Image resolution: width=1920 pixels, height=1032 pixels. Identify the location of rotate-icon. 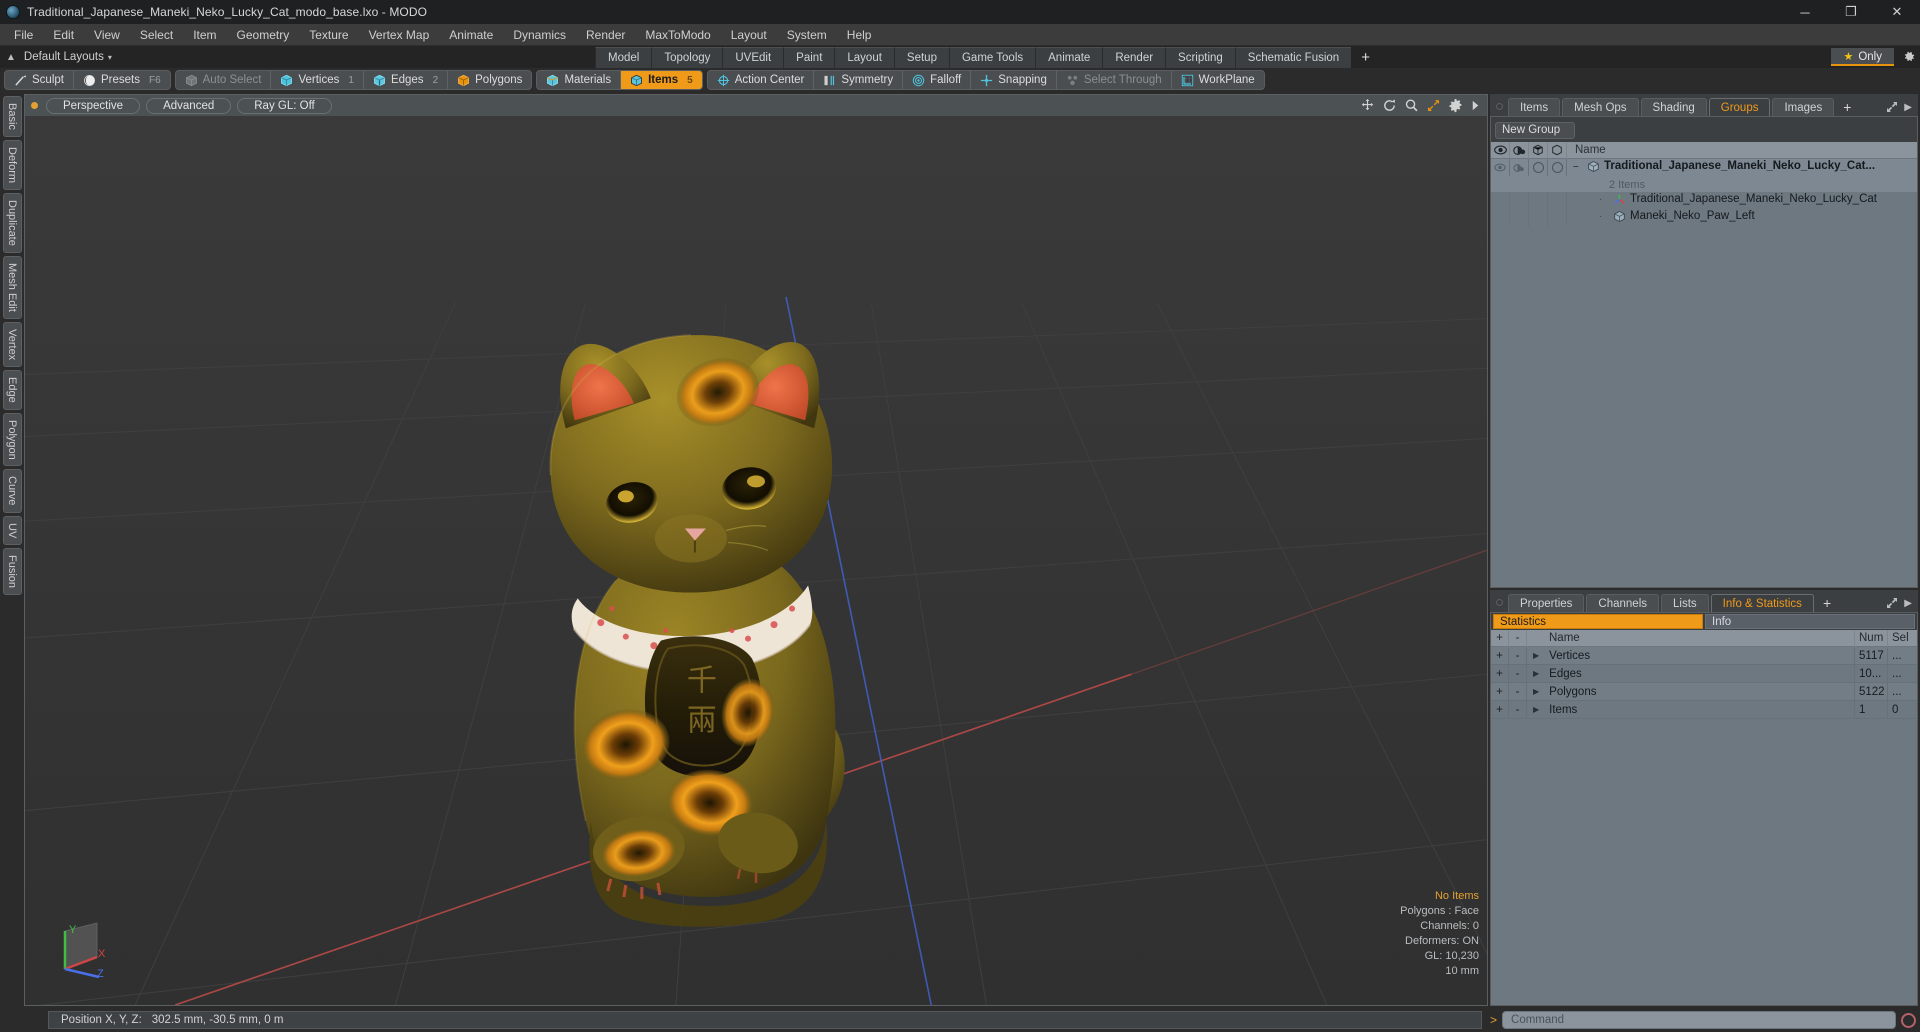
(1389, 105).